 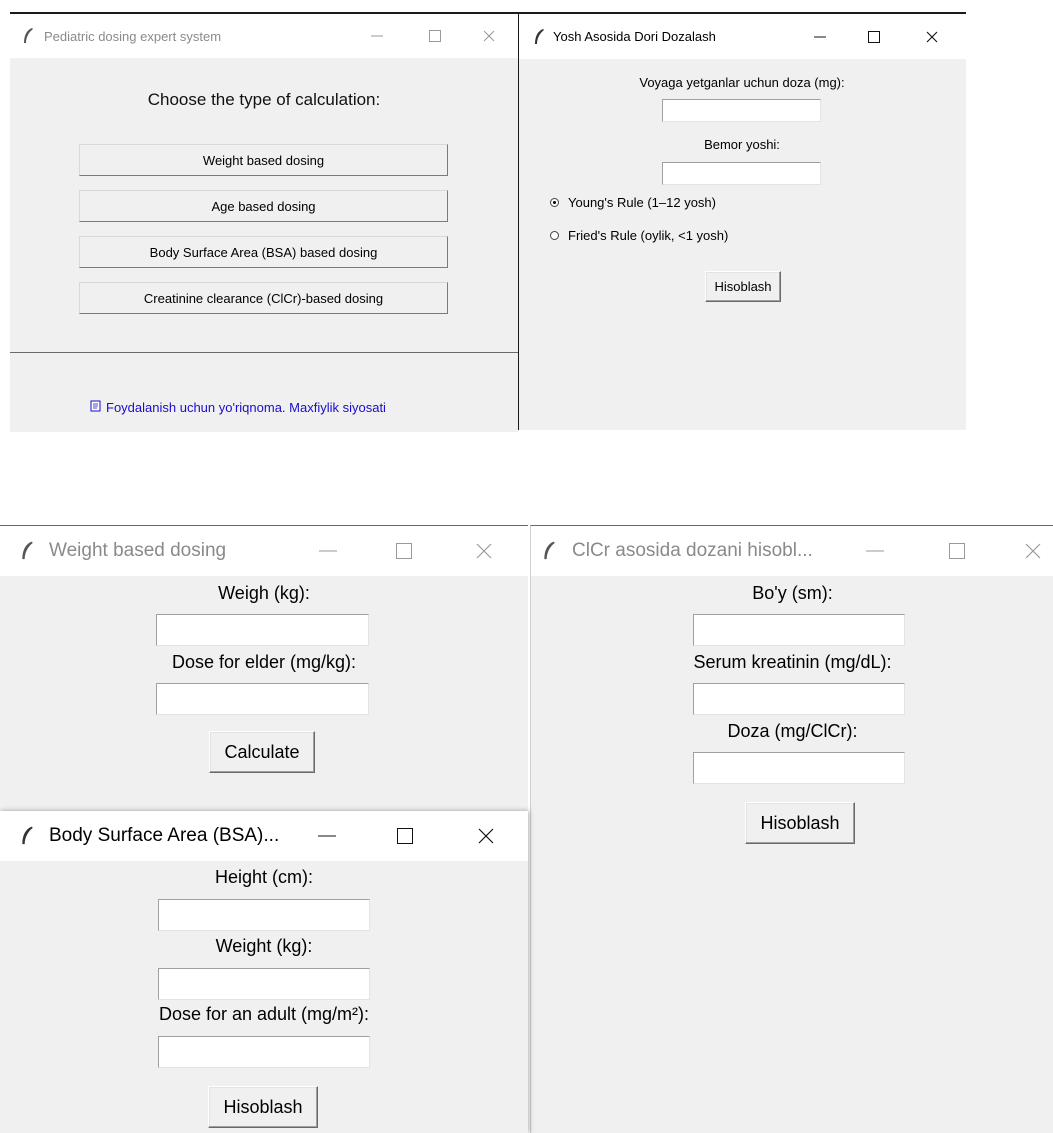 I want to click on weight-window-titlebar: Weight based dosing, so click(x=264, y=551).